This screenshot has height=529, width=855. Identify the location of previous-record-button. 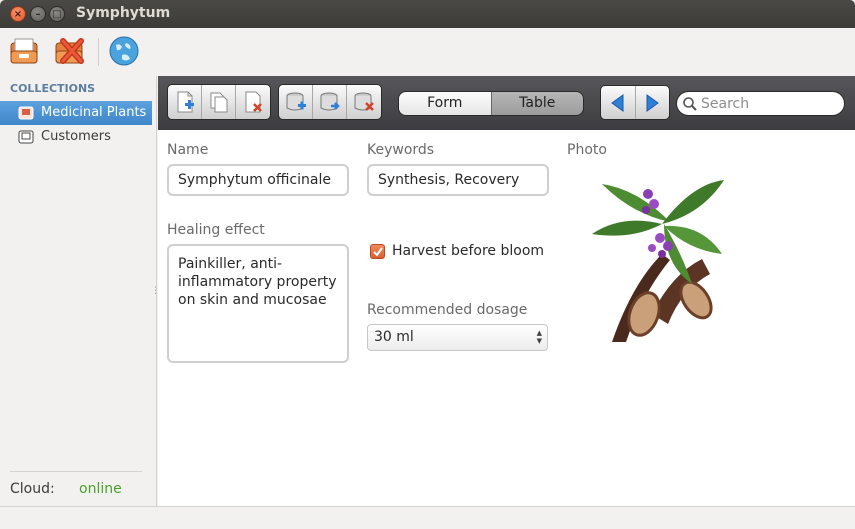
(618, 102).